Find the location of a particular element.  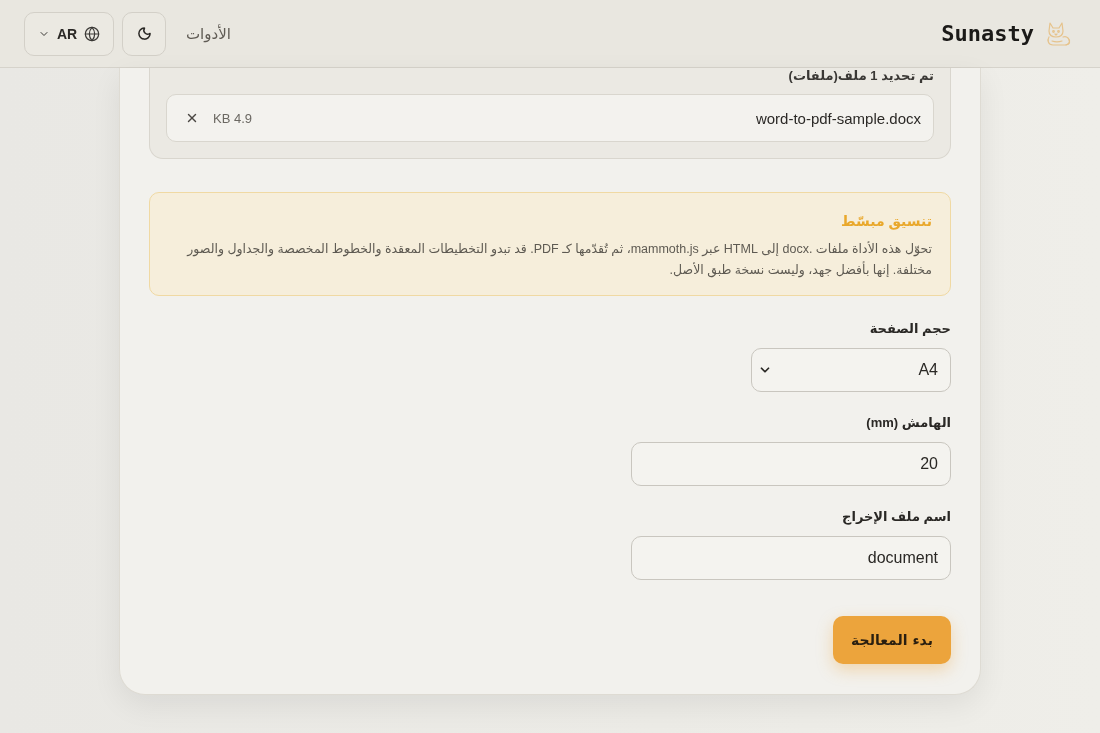

brand-name: Sunasty is located at coordinates (987, 33).